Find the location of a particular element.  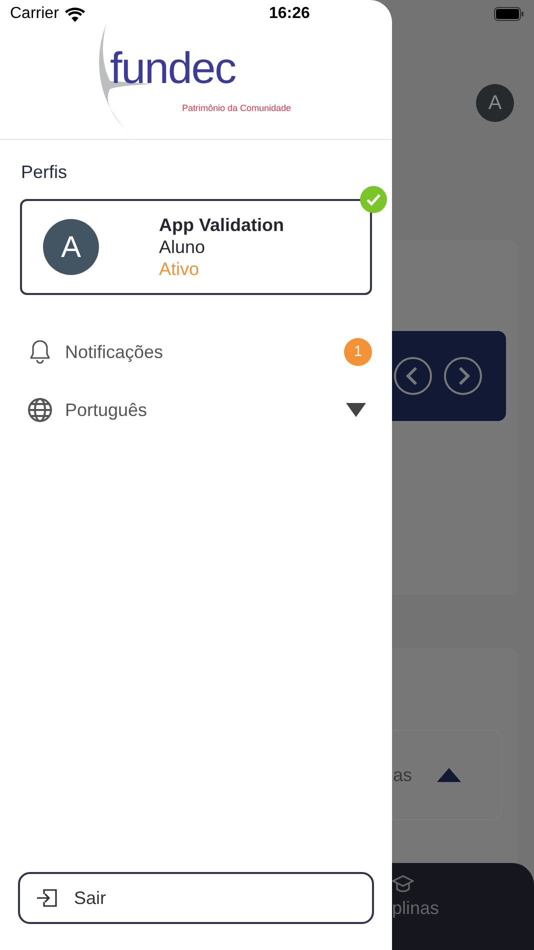

globe-icon is located at coordinates (40, 410).